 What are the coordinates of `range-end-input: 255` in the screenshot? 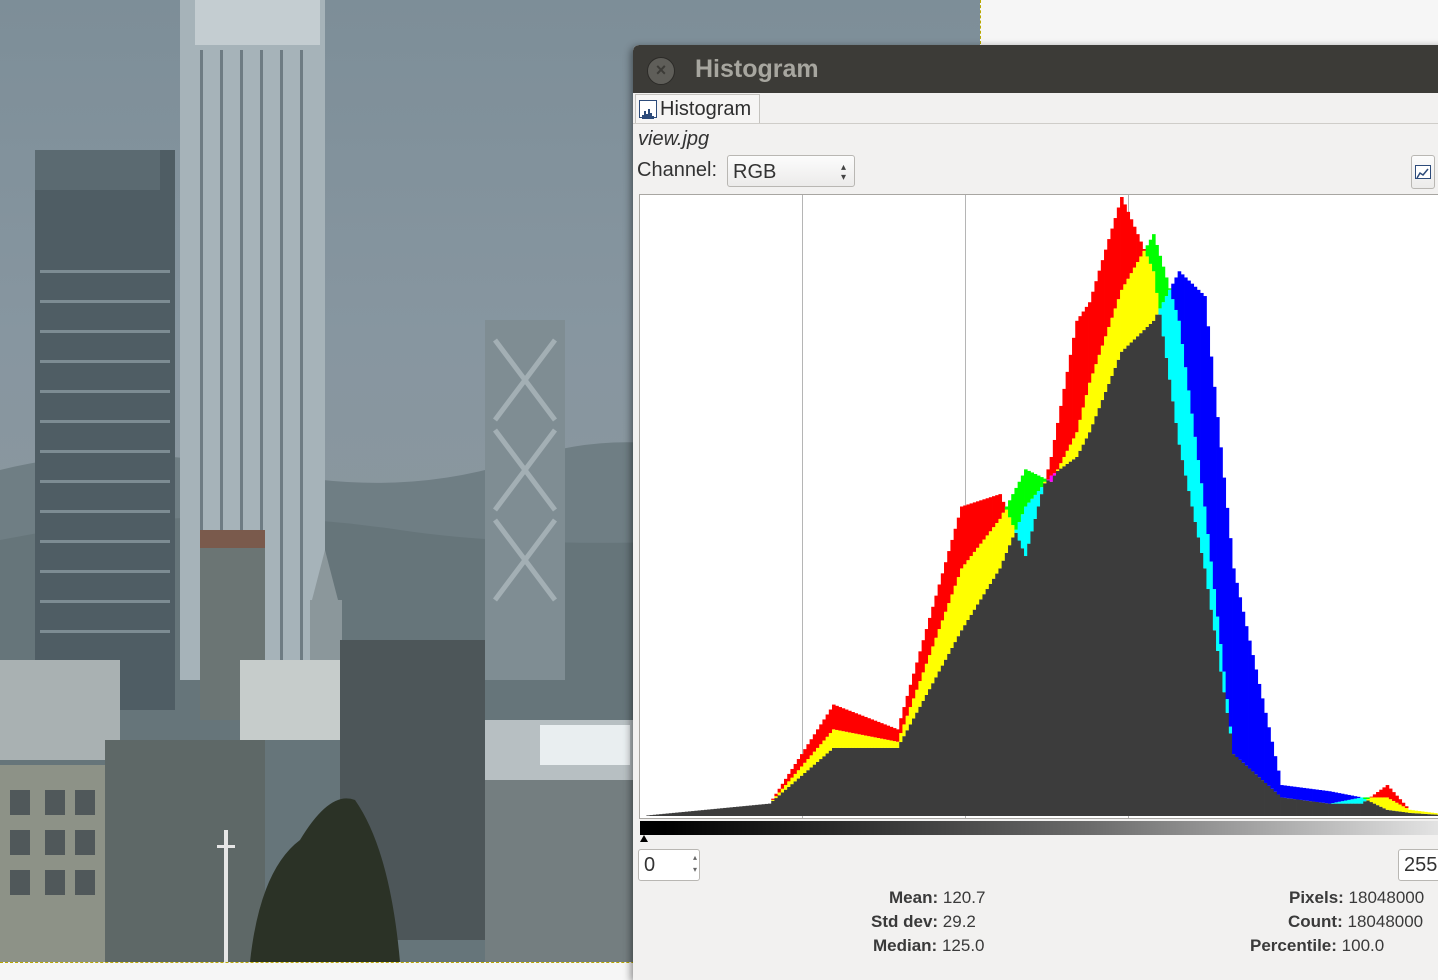 It's located at (1418, 865).